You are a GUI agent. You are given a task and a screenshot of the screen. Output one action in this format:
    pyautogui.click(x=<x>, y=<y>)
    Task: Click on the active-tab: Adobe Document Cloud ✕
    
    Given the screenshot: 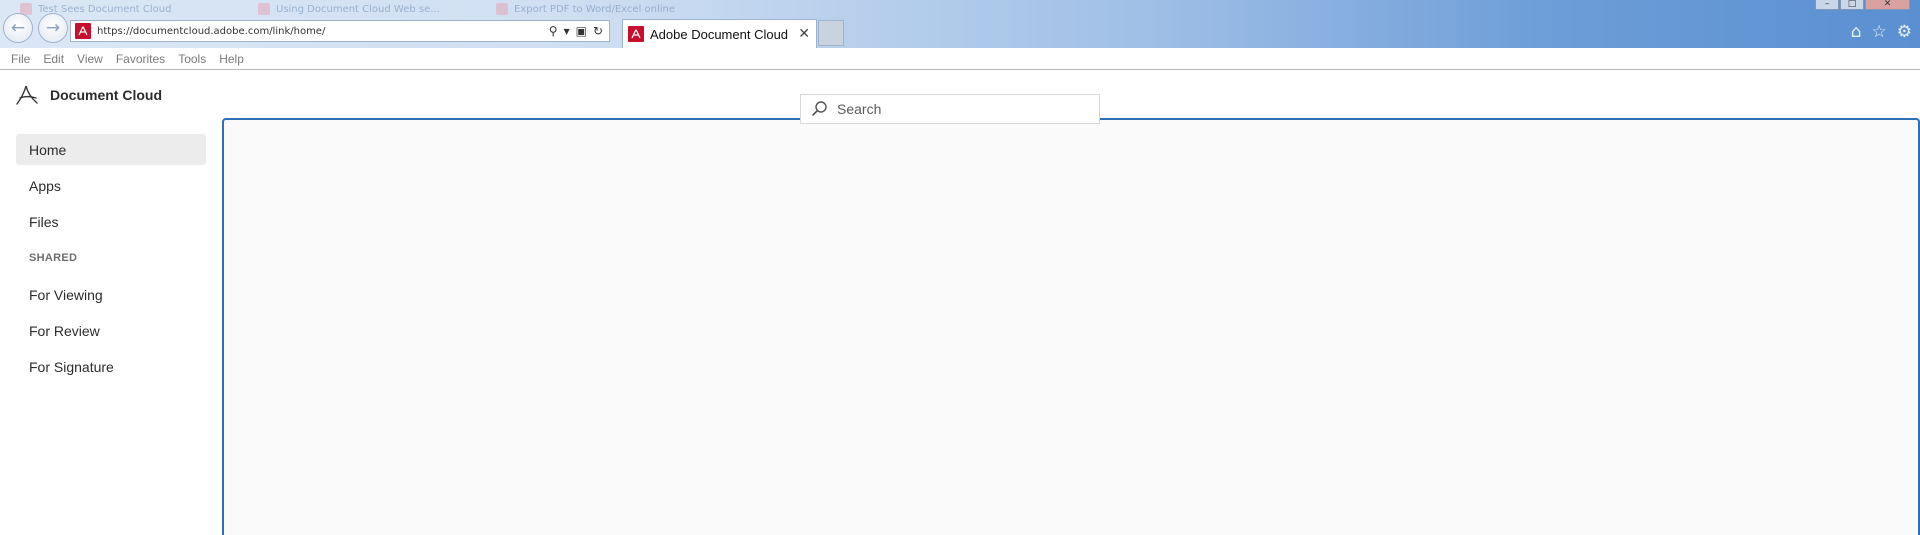 What is the action you would take?
    pyautogui.click(x=719, y=33)
    